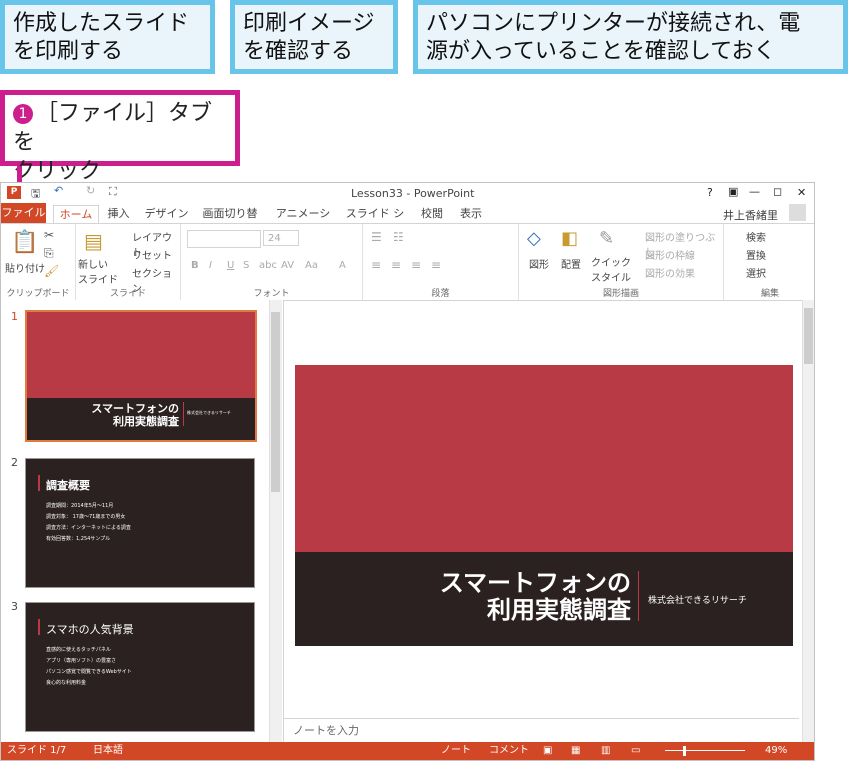 The width and height of the screenshot is (848, 761). What do you see at coordinates (776, 751) in the screenshot?
I see `zoom-level: 49%` at bounding box center [776, 751].